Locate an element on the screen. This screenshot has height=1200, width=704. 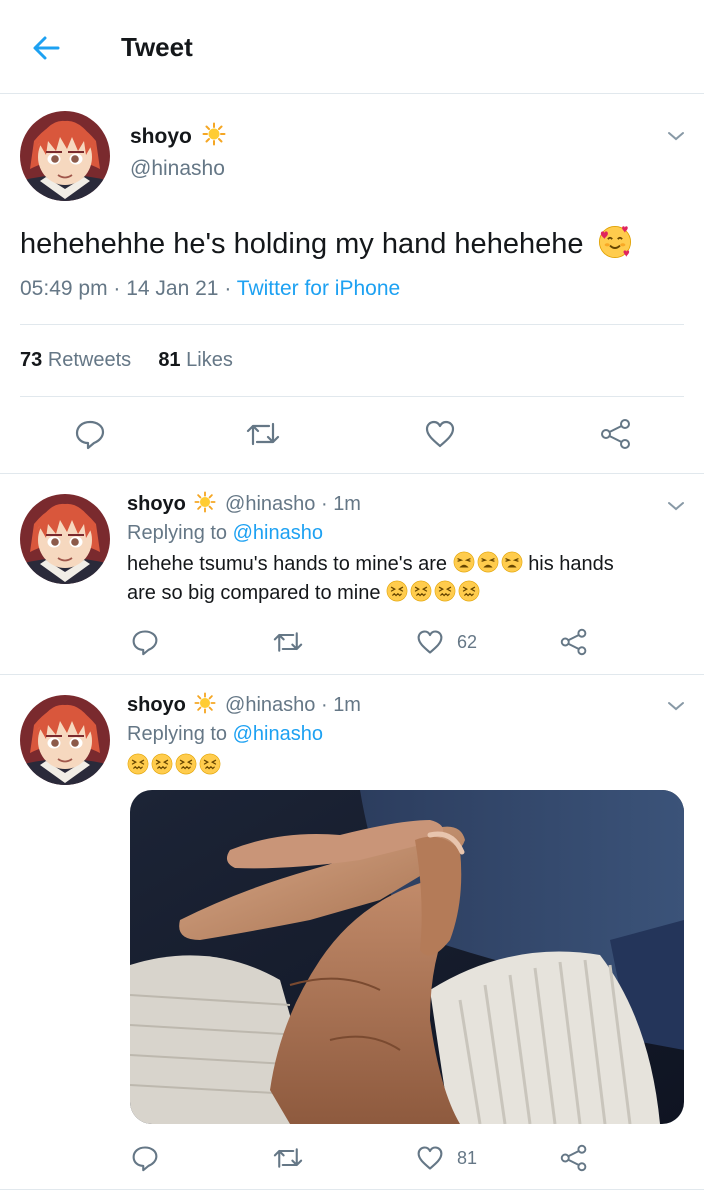
tweet-source-link: Twitter for iPhone is located at coordinates (318, 288).